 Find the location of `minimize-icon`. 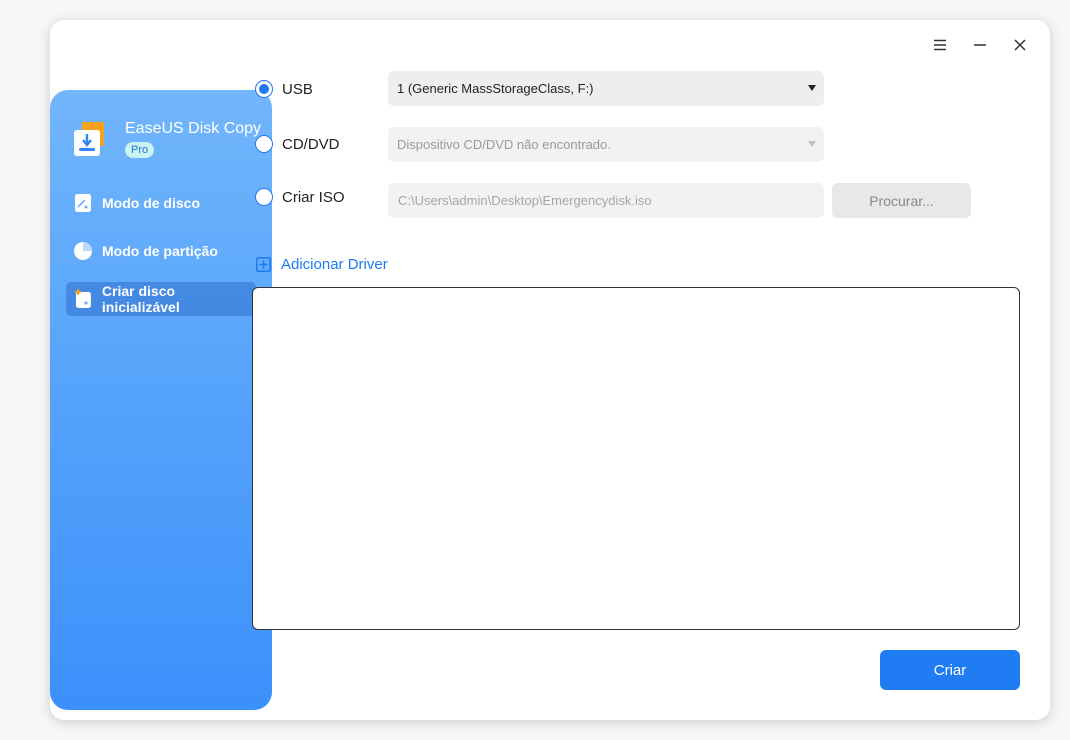

minimize-icon is located at coordinates (980, 45).